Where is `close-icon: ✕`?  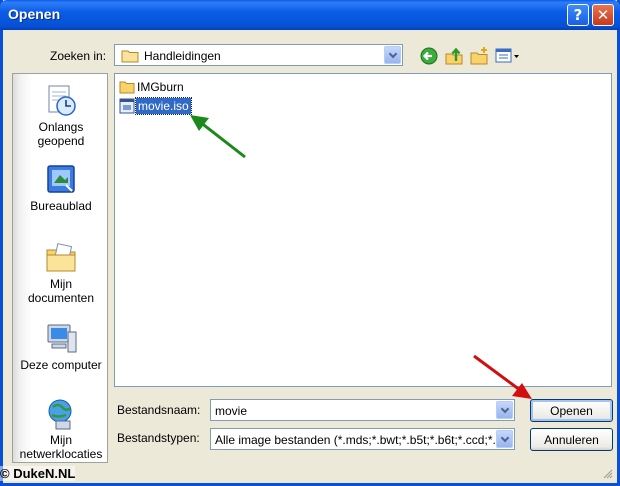
close-icon: ✕ is located at coordinates (603, 15).